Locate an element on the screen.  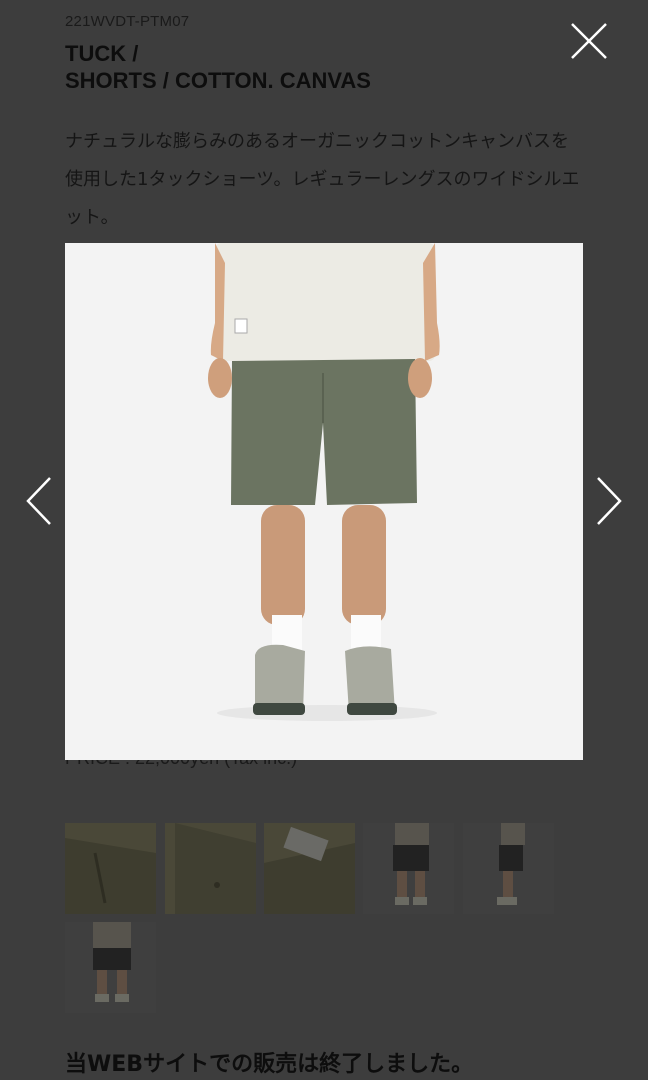
prev-image-button is located at coordinates (39, 501).